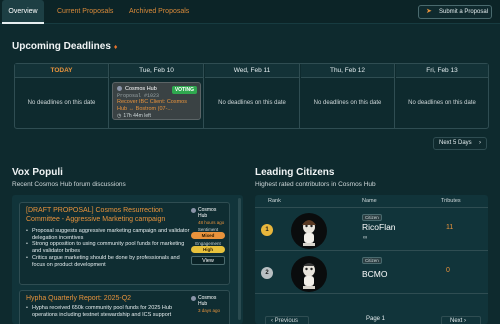 This screenshot has height=324, width=500. What do you see at coordinates (159, 12) in the screenshot?
I see `tab-archived-proposals: Archived Proposals` at bounding box center [159, 12].